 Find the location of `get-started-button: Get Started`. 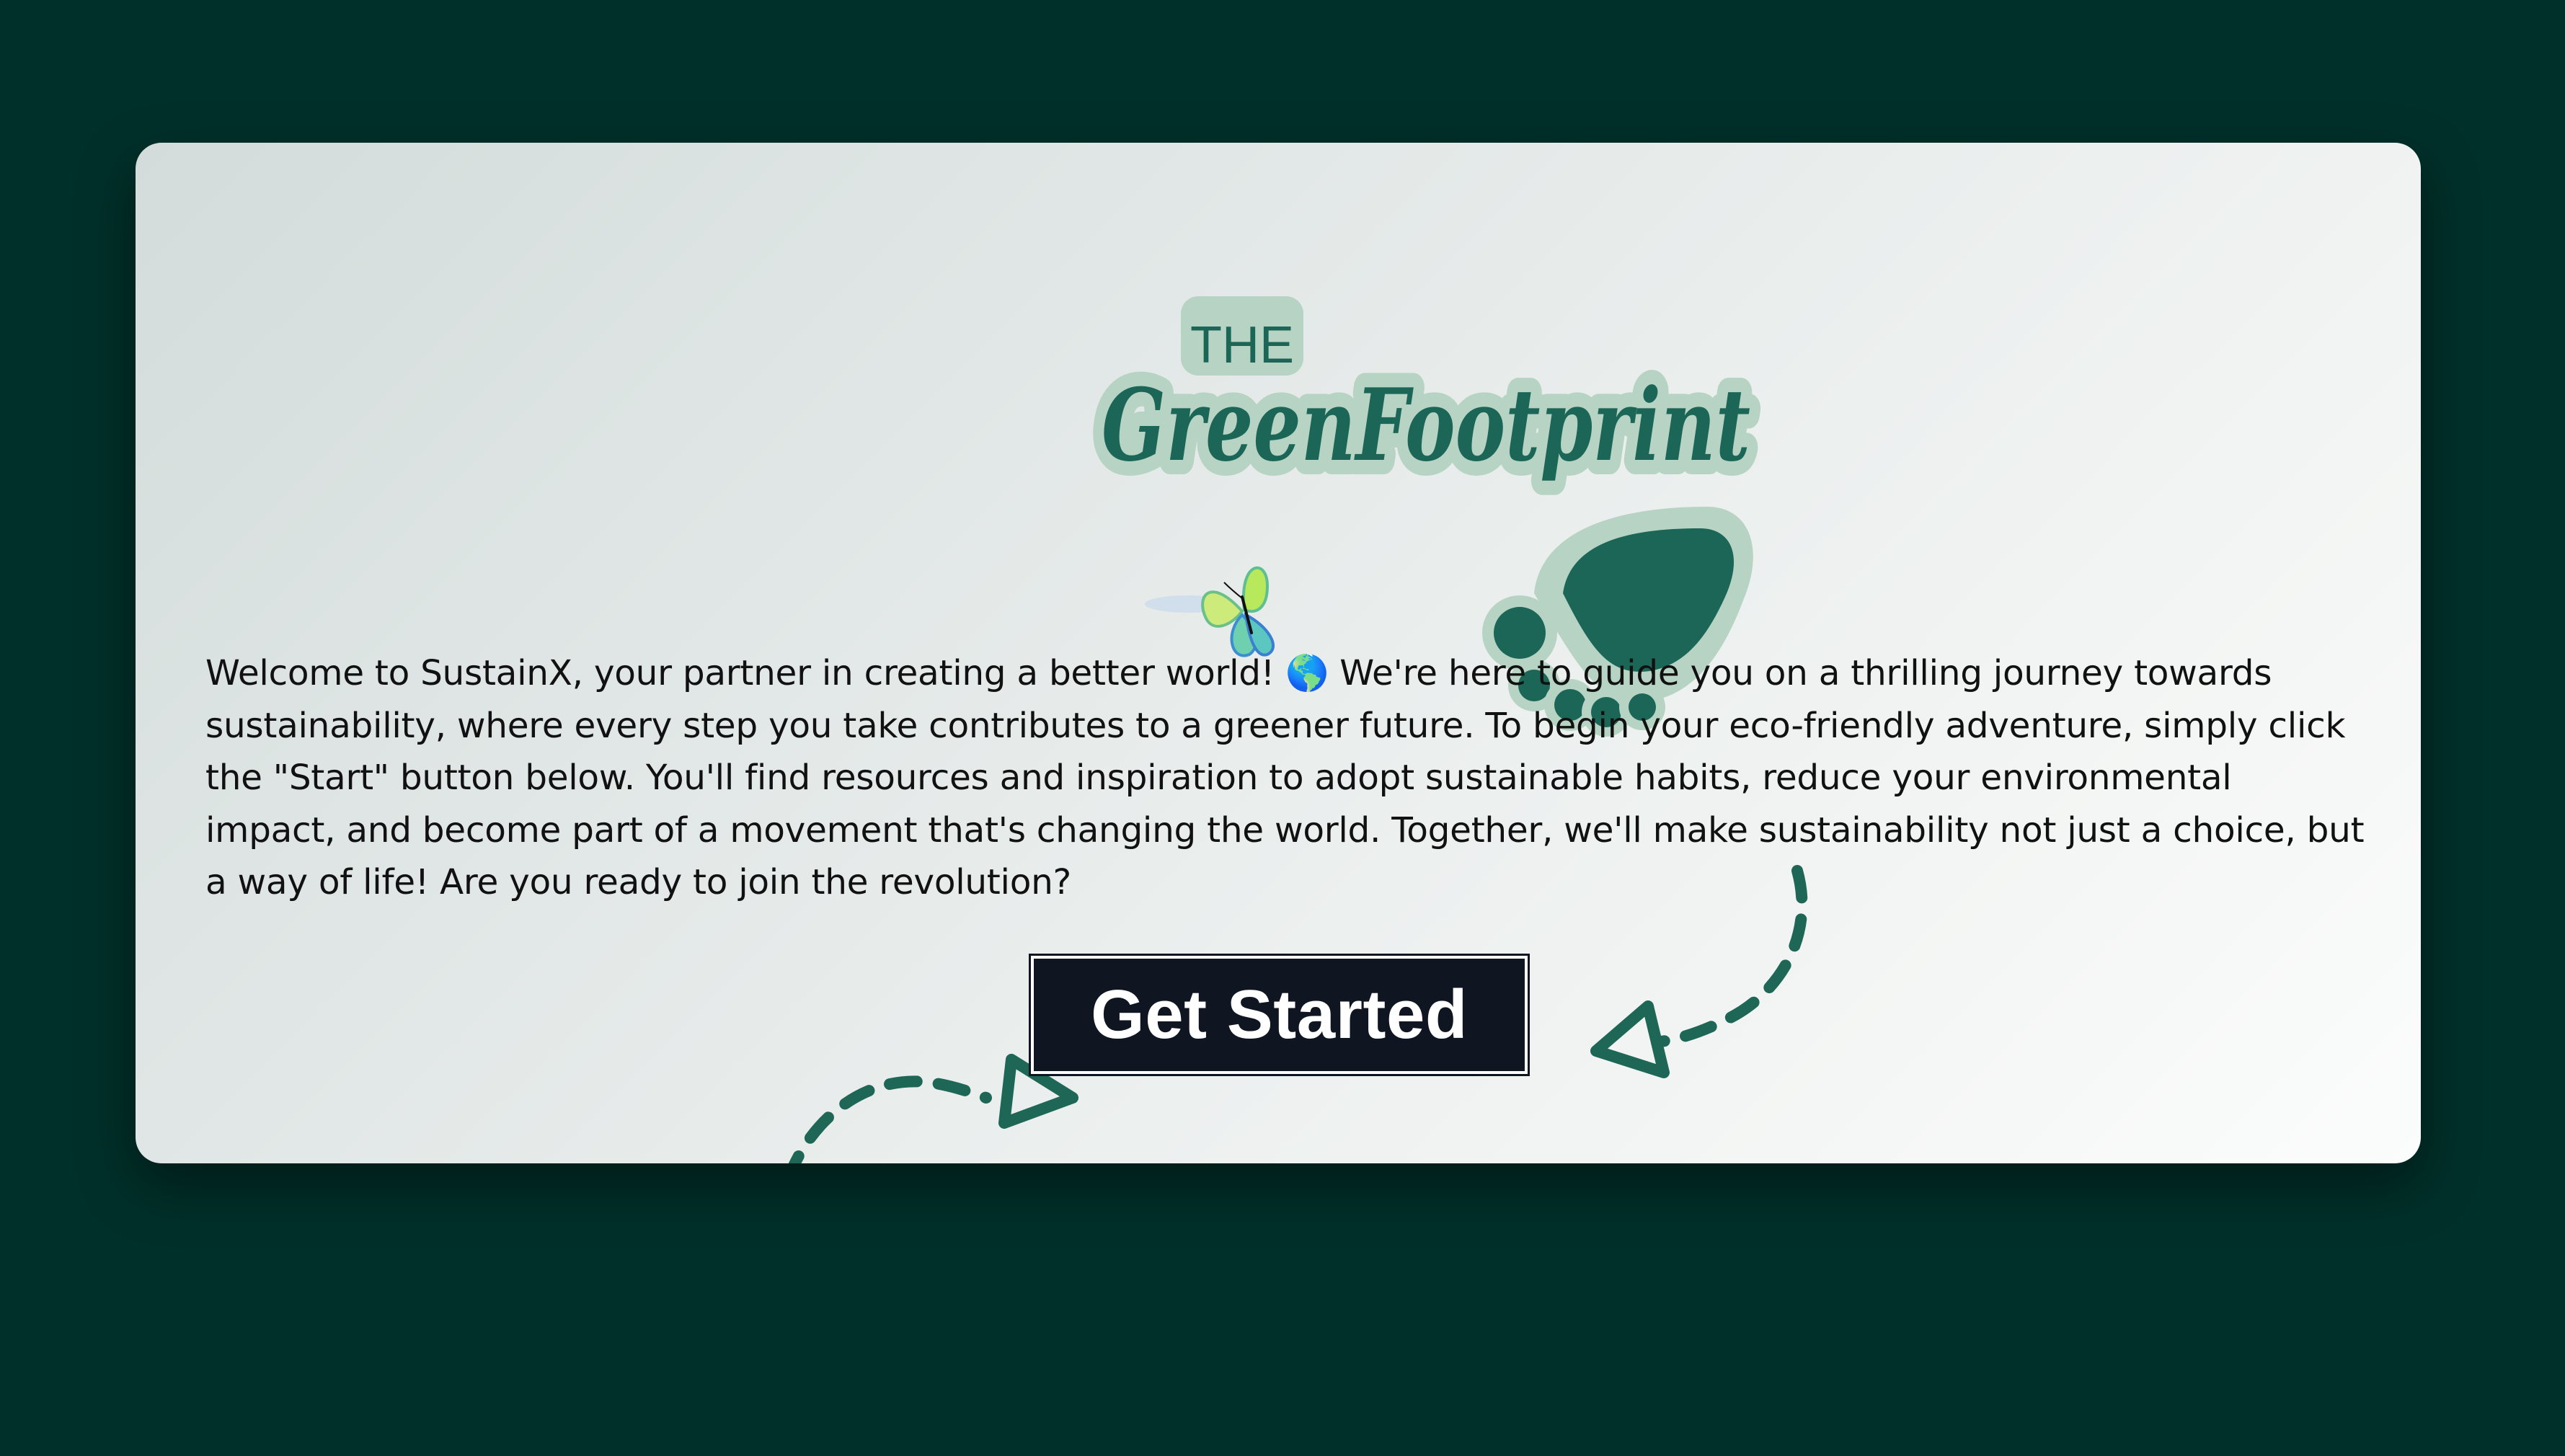

get-started-button: Get Started is located at coordinates (1279, 1015).